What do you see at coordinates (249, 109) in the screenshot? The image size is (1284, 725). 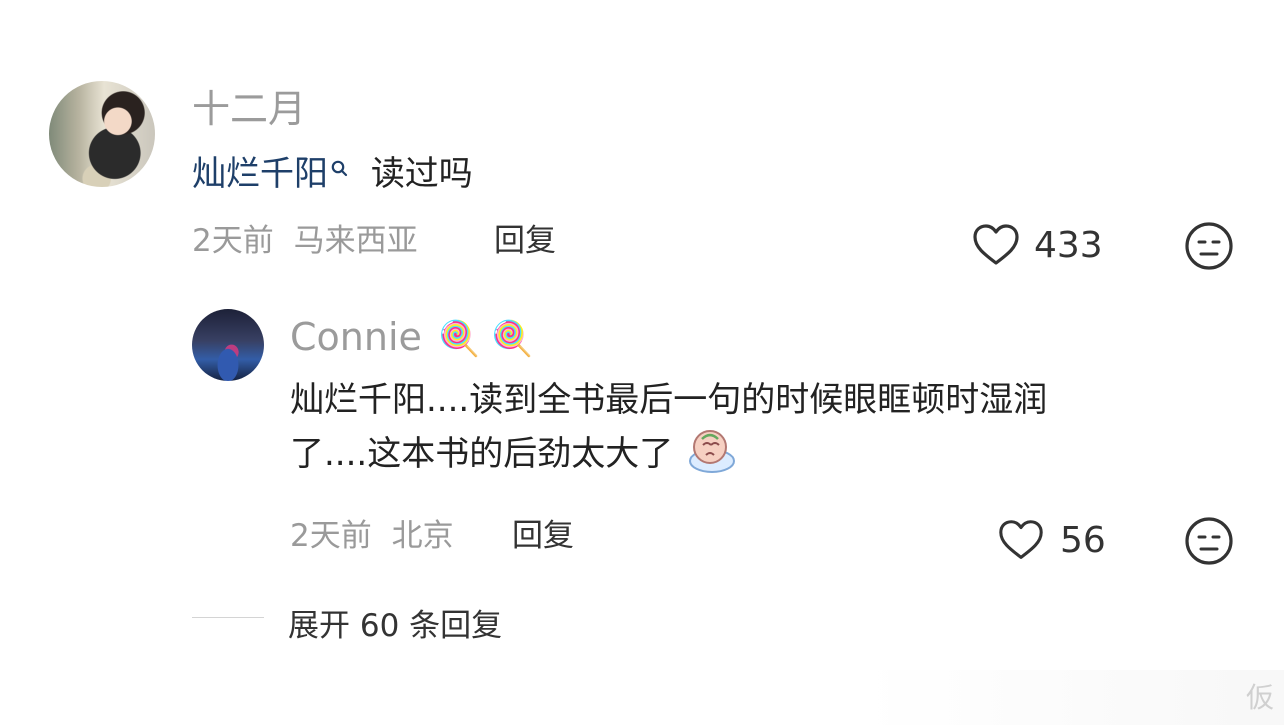 I see `comment-author-name: 十二月` at bounding box center [249, 109].